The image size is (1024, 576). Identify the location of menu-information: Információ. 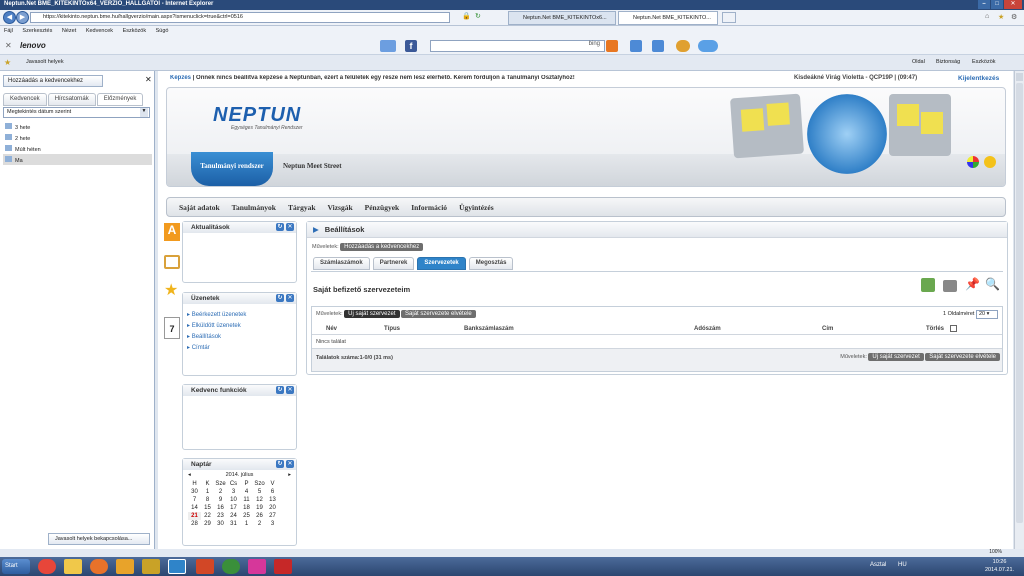
(429, 207).